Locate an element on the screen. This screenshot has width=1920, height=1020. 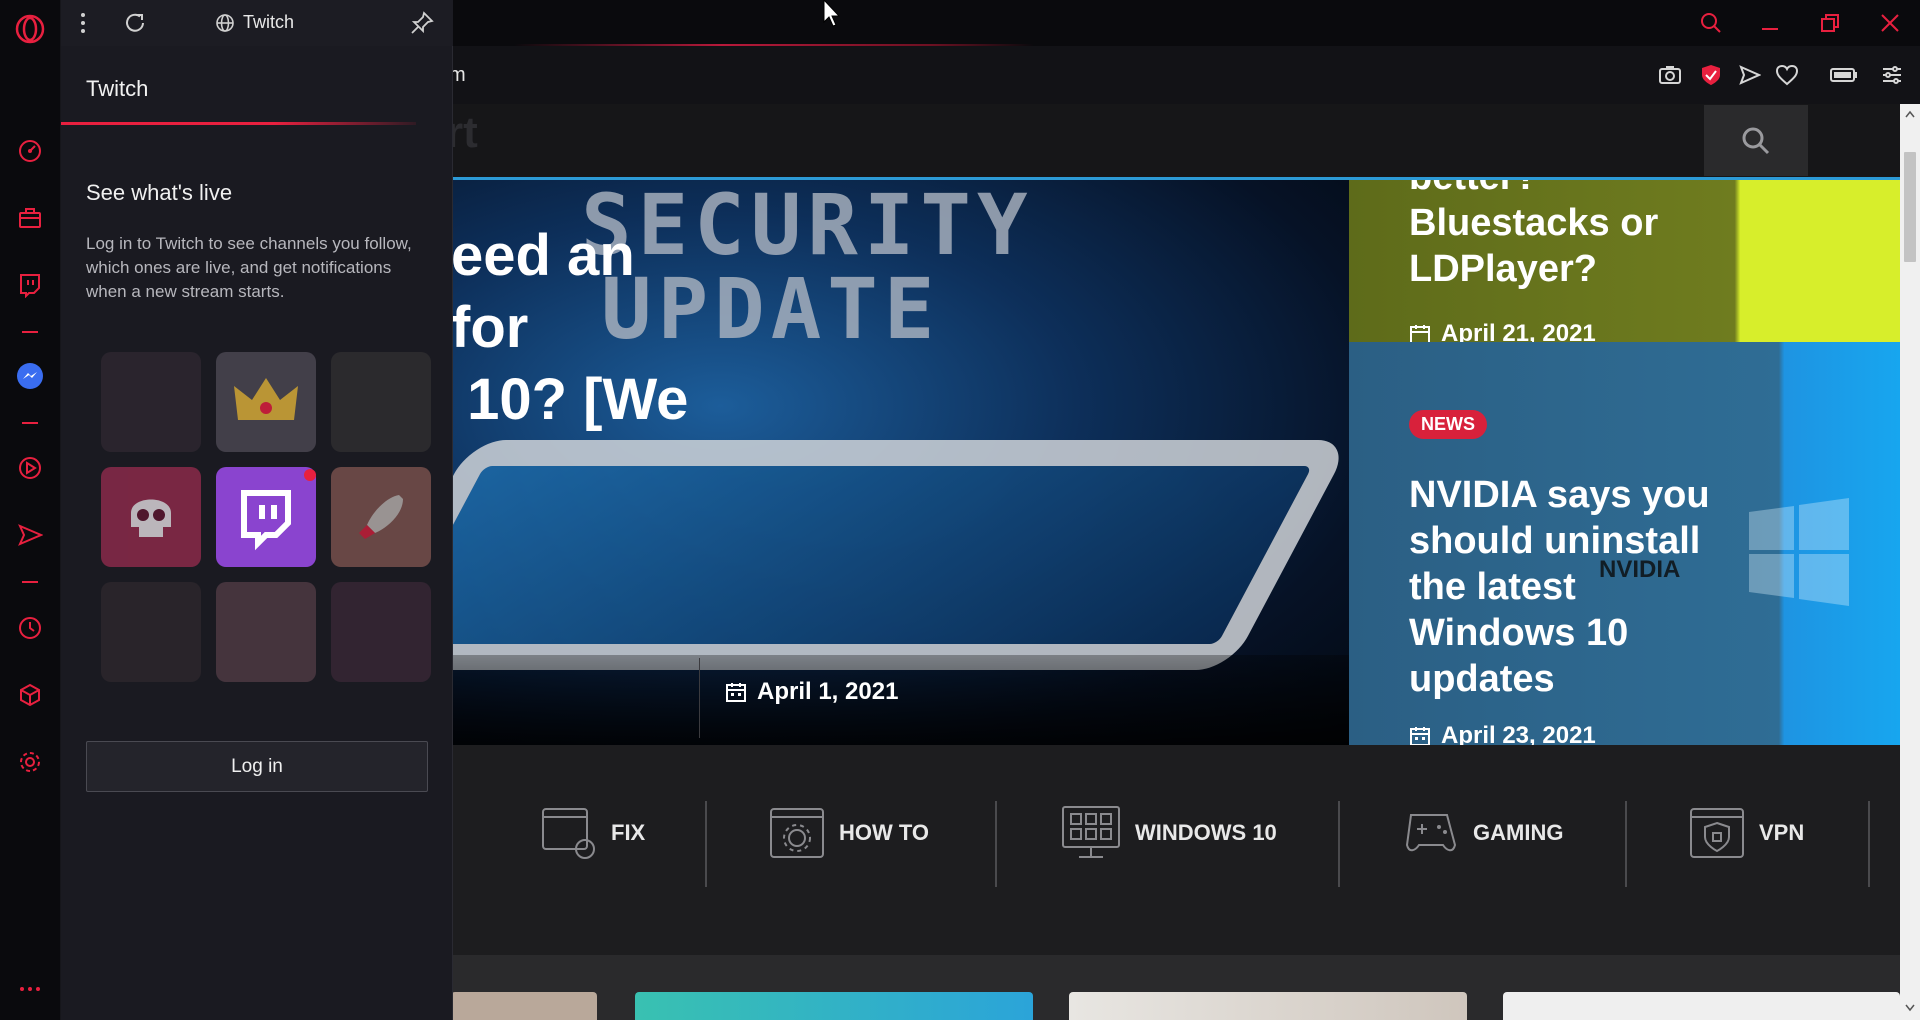
opera-sidebar is located at coordinates (30, 510).